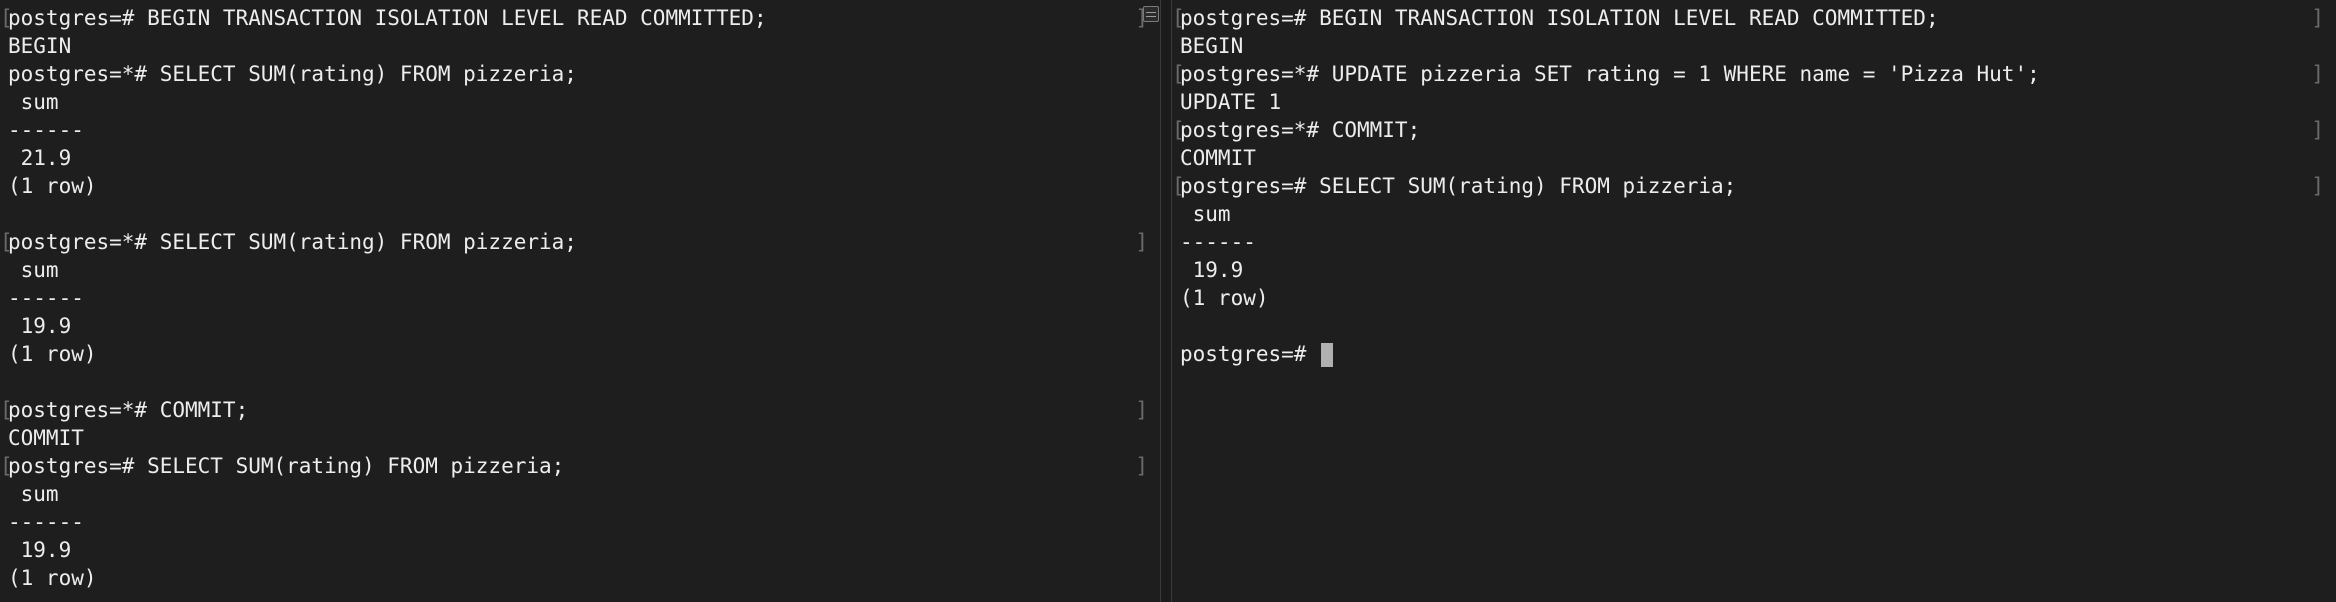 The width and height of the screenshot is (2336, 602). What do you see at coordinates (1743, 354) in the screenshot?
I see `terminal-prompt-line: postgres=#` at bounding box center [1743, 354].